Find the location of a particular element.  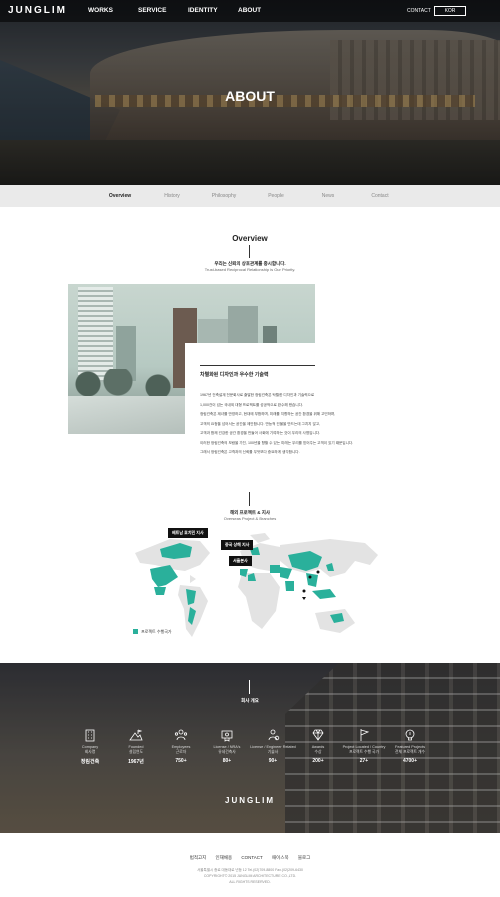

lightbulb-icon is located at coordinates (410, 735).